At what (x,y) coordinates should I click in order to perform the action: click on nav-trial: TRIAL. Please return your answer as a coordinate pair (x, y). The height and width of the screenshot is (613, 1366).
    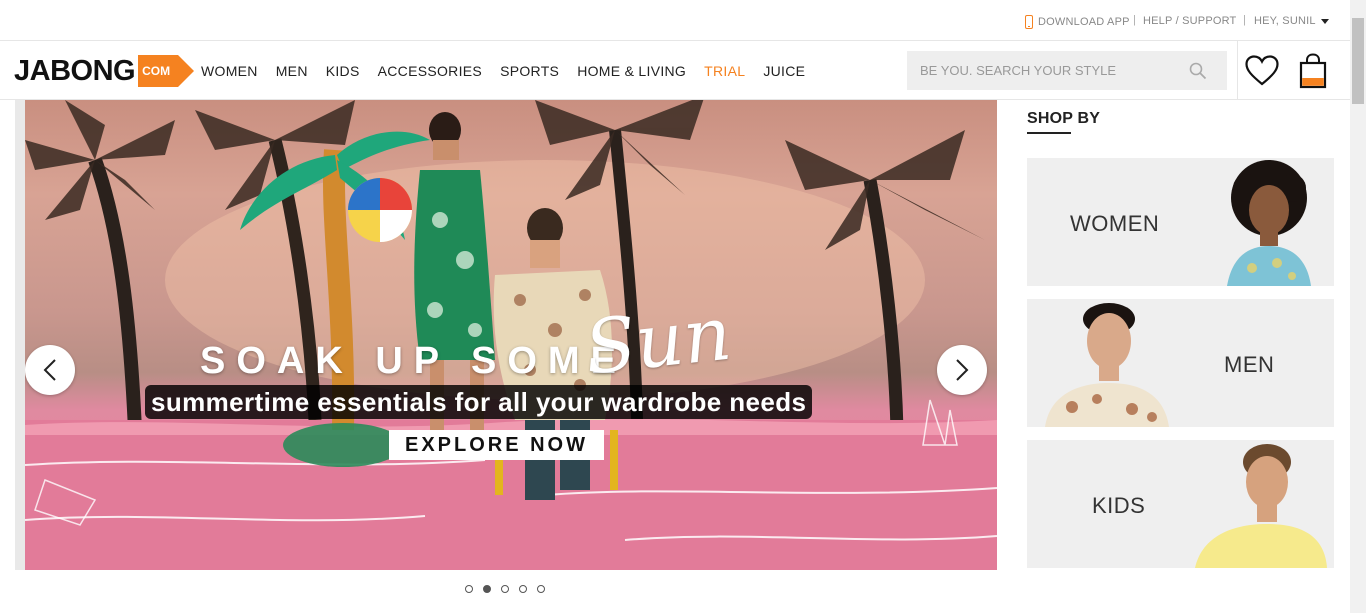
    Looking at the image, I should click on (724, 71).